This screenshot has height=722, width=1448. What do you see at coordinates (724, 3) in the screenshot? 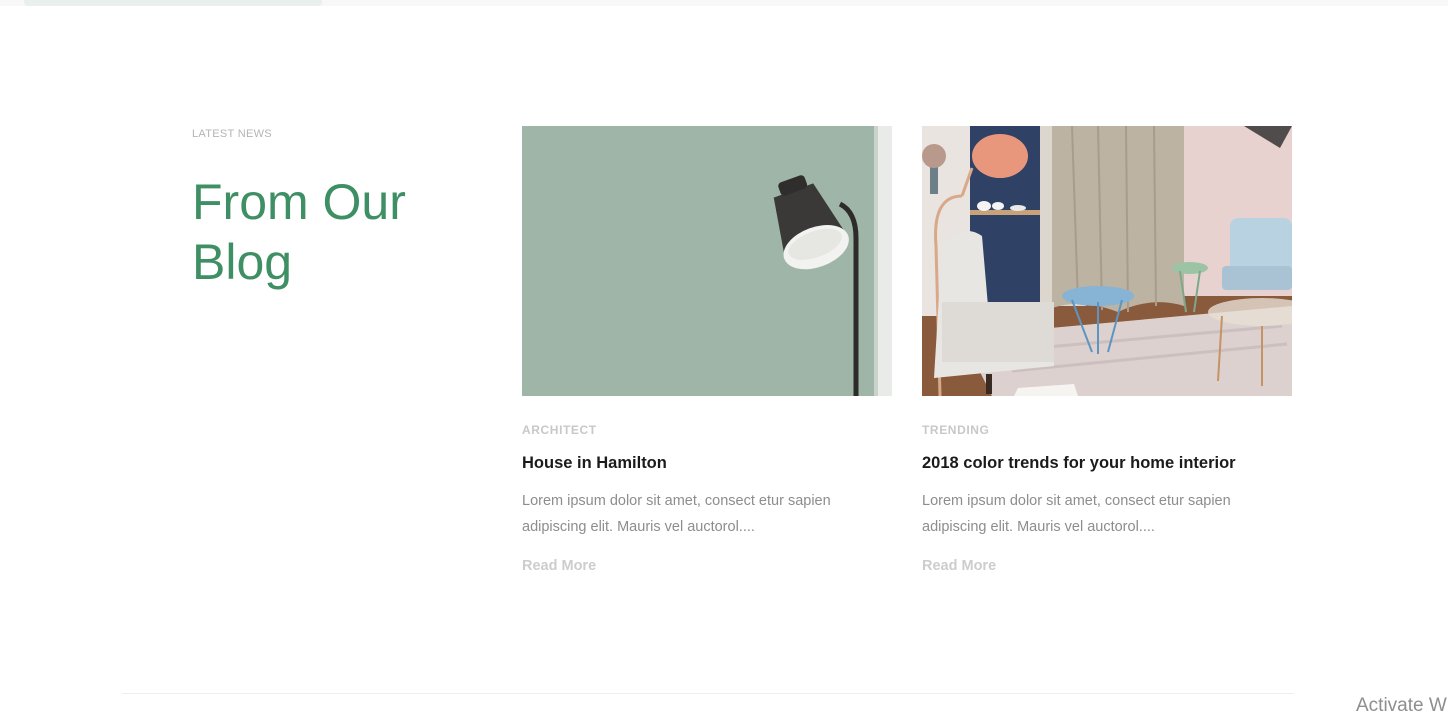
I see `top-bar` at bounding box center [724, 3].